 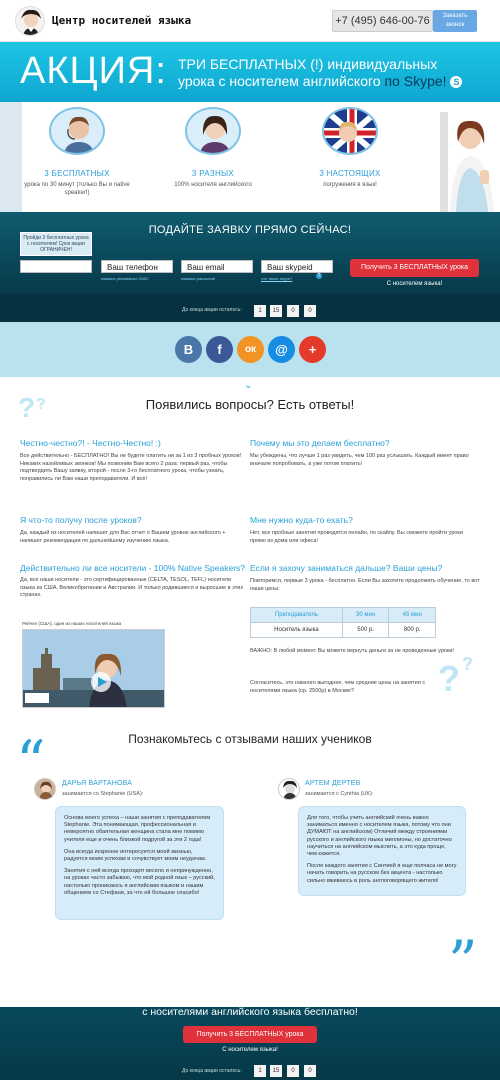 What do you see at coordinates (198, 278) in the screenshot?
I see `email-hint: никаких рассылок!` at bounding box center [198, 278].